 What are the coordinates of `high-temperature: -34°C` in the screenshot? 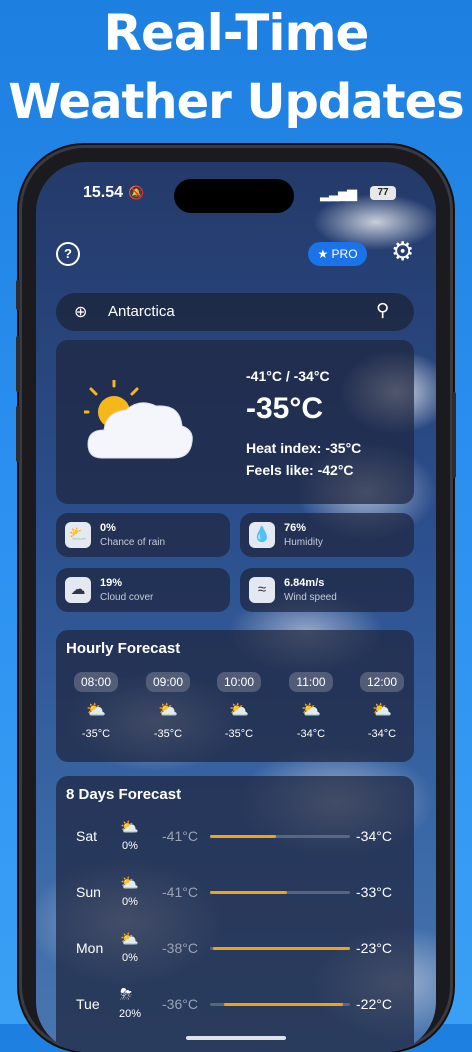 It's located at (374, 836).